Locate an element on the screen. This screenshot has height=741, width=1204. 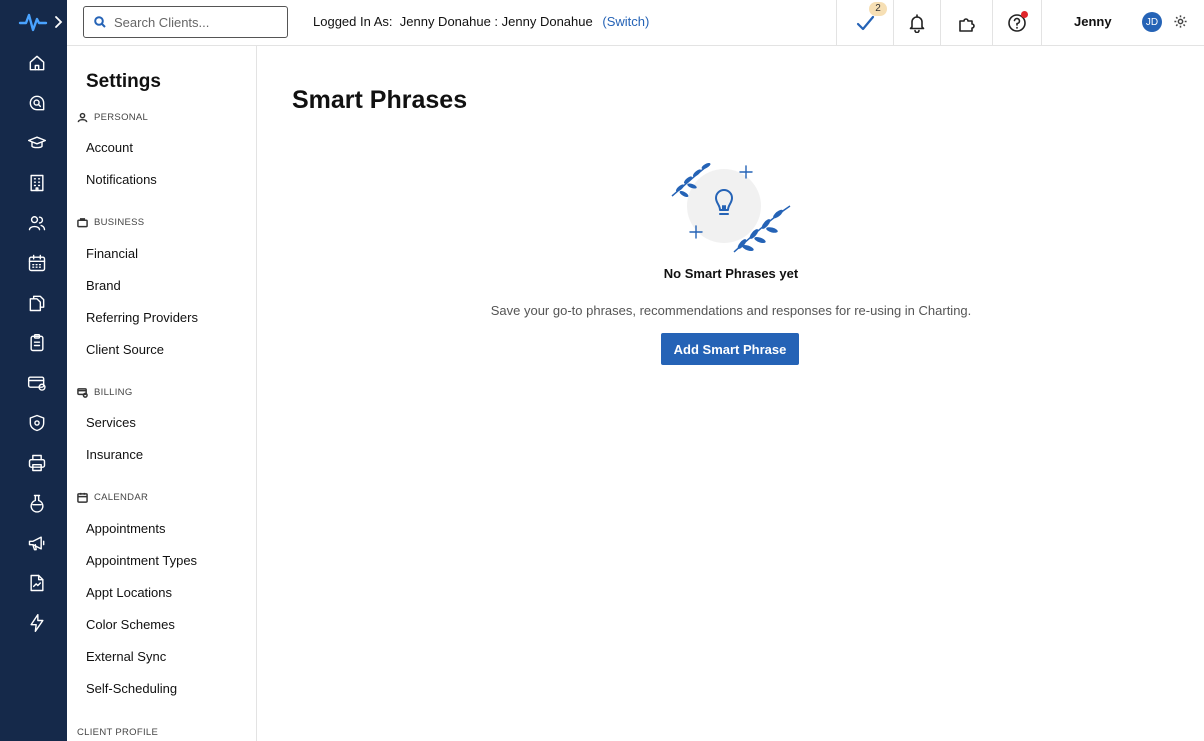
person-icon is located at coordinates (82, 117).